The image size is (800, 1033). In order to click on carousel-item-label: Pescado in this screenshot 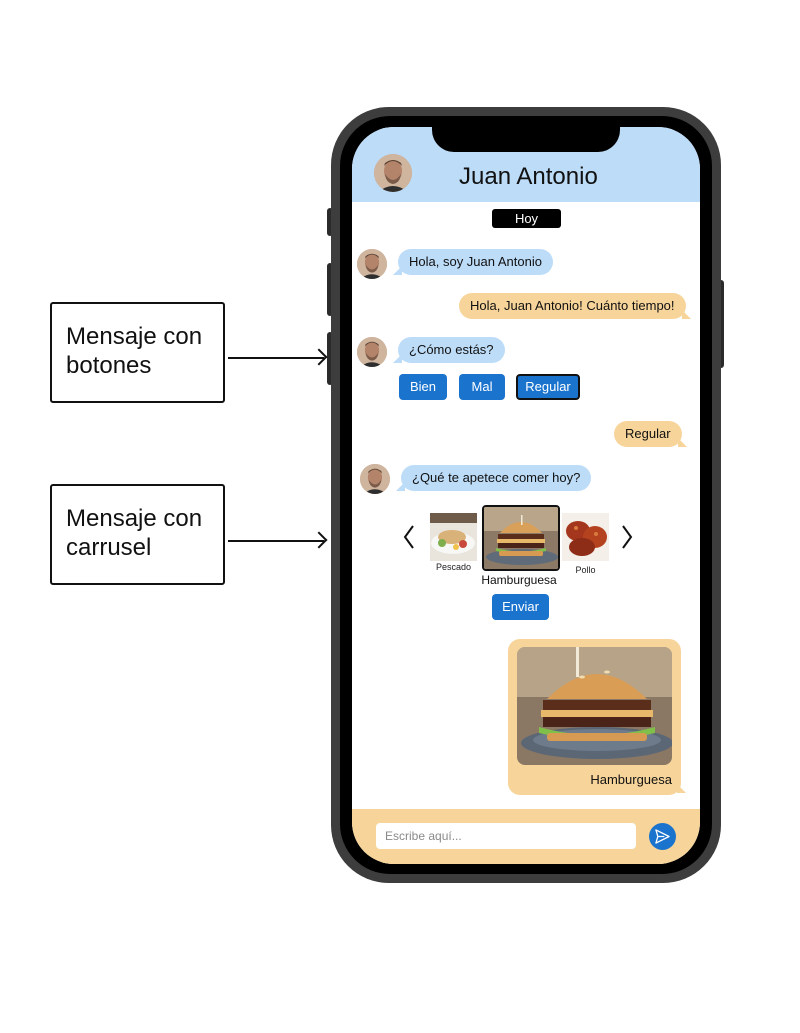, I will do `click(453, 567)`.